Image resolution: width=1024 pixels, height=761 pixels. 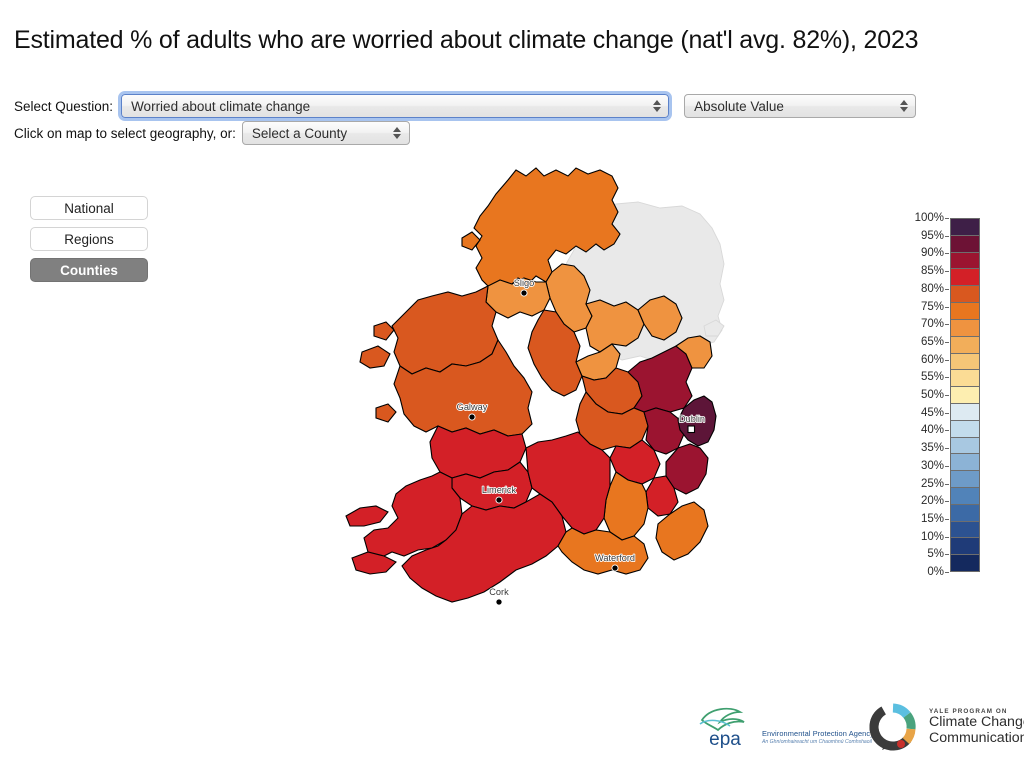 I want to click on geo-button-regions: Regions, so click(x=89, y=239).